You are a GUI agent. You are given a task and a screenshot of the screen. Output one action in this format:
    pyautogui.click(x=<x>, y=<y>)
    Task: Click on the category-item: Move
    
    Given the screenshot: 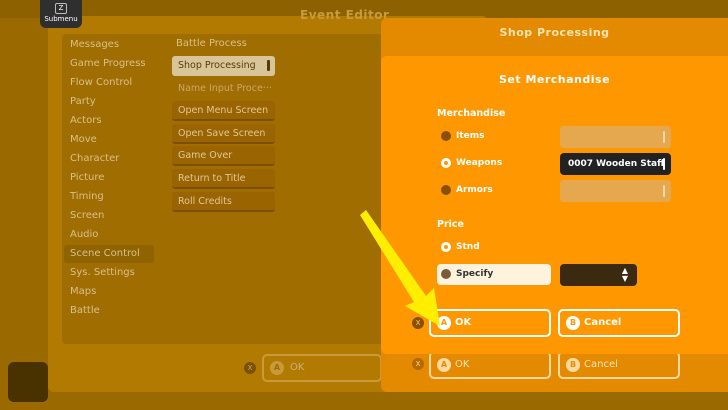 What is the action you would take?
    pyautogui.click(x=115, y=140)
    